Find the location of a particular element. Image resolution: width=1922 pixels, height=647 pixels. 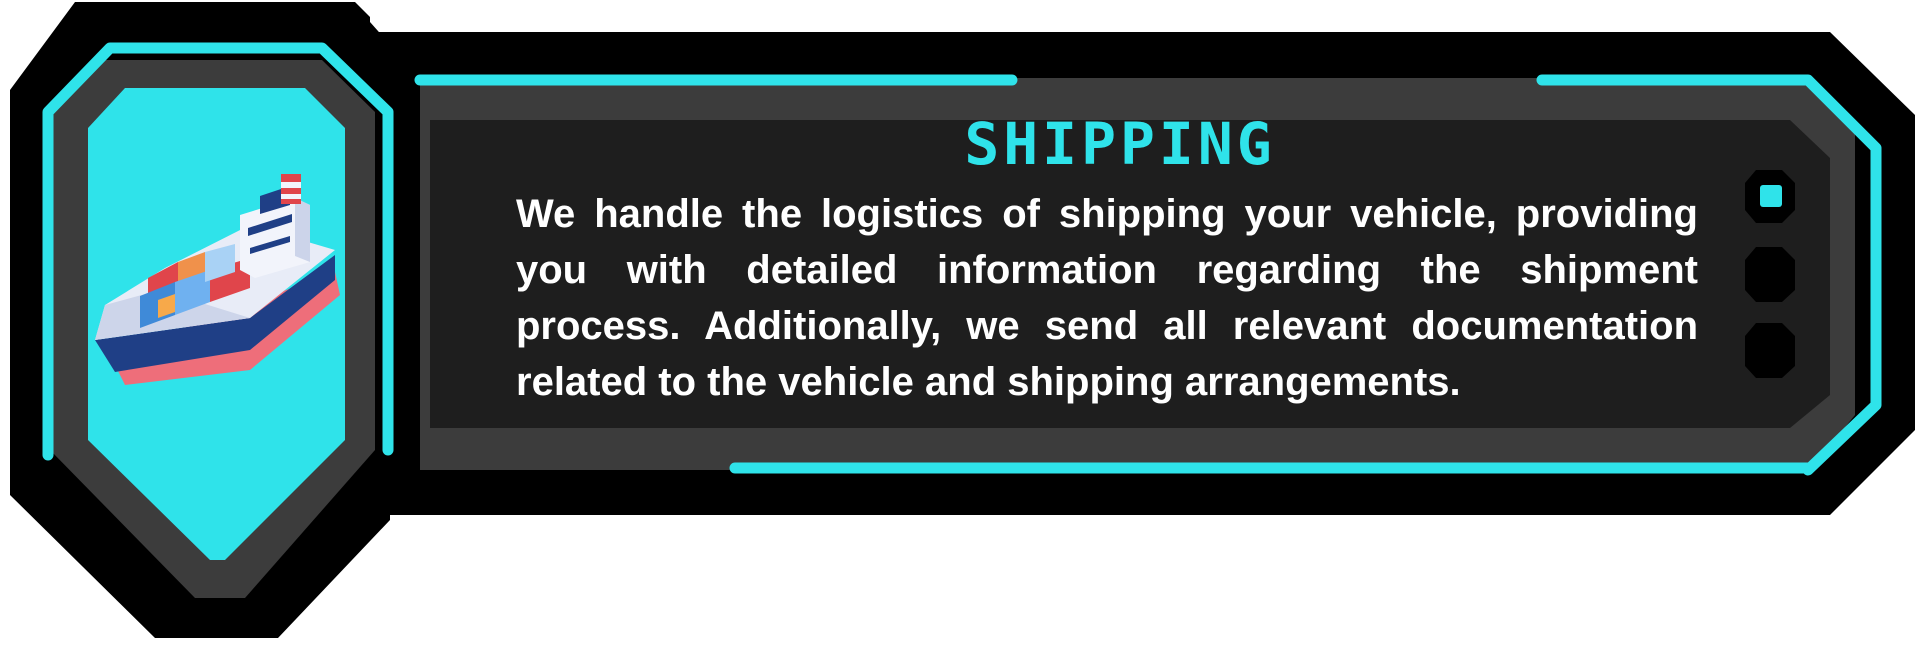

pager is located at coordinates (1770, 274).